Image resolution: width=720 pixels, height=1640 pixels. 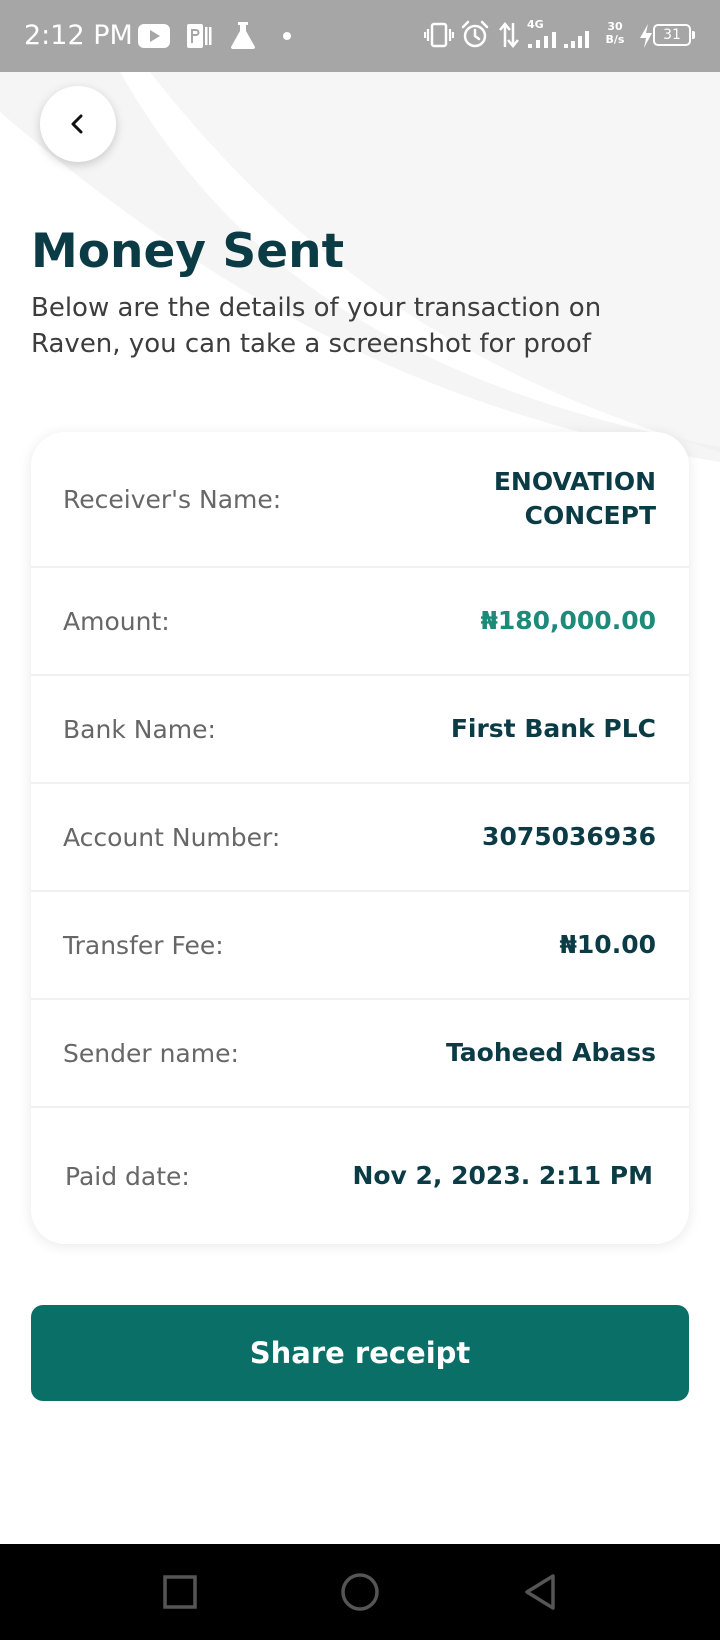 I want to click on speed-indicator: 30 B/s, so click(x=615, y=33).